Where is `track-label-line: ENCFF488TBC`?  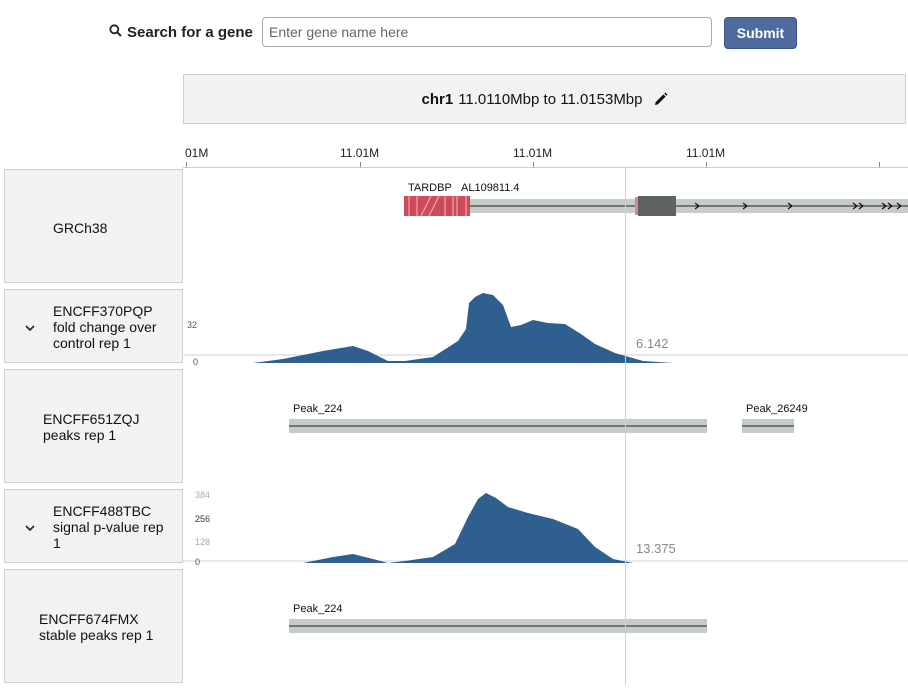
track-label-line: ENCFF488TBC is located at coordinates (102, 511).